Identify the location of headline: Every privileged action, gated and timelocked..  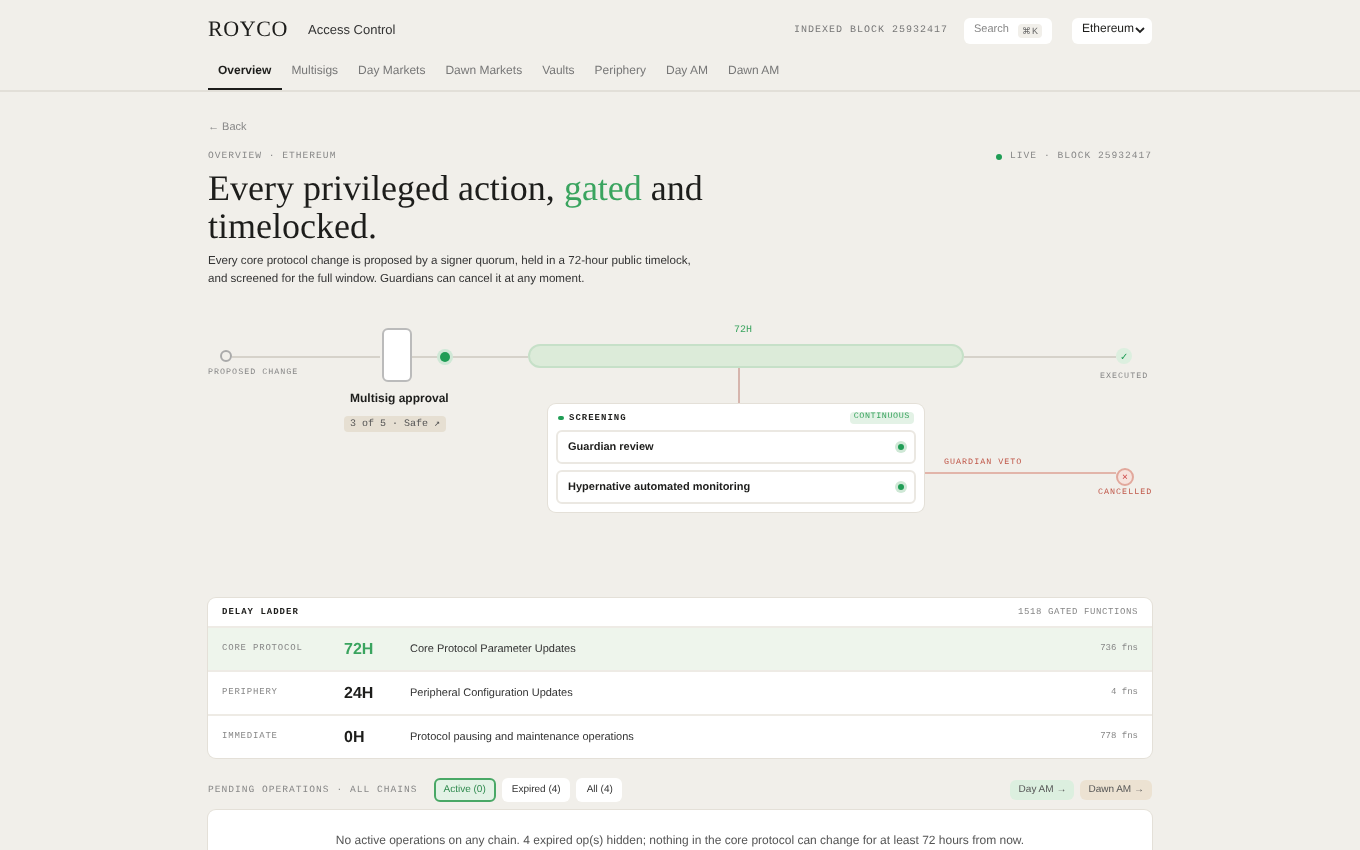
(456, 208).